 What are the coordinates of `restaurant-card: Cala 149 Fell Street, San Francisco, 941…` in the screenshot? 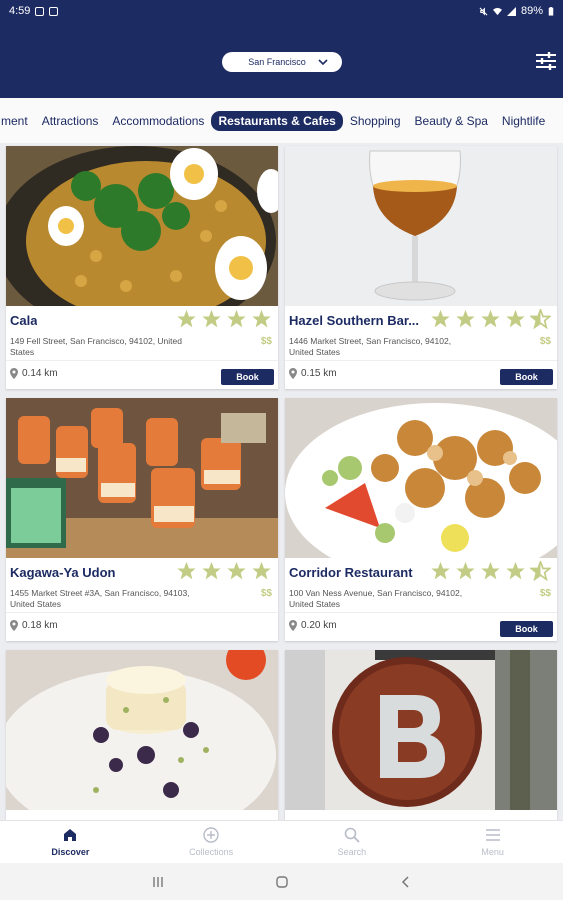 It's located at (142, 267).